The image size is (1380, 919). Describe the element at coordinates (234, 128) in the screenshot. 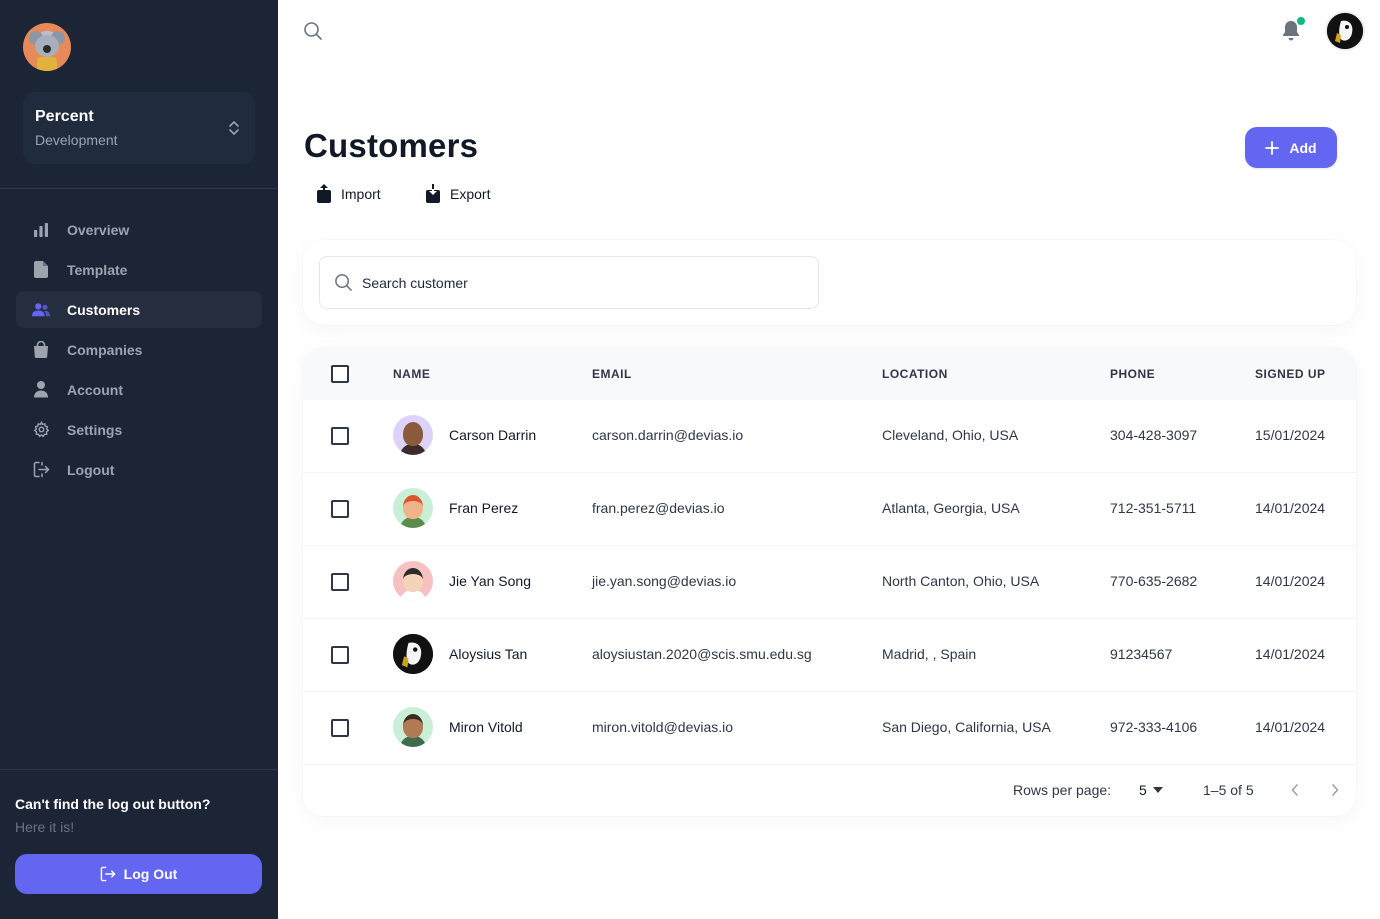

I see `chevron-up-down-icon` at that location.